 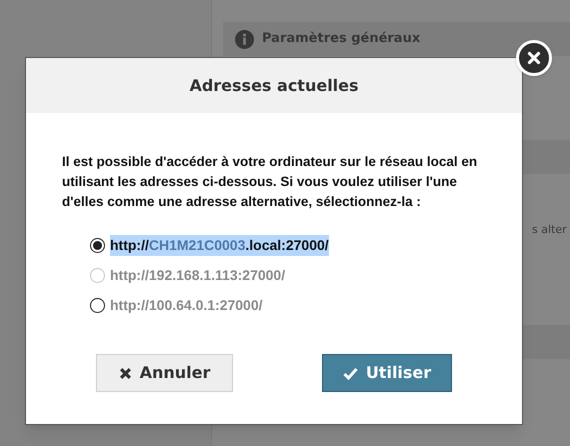 I want to click on use-button: Utiliser, so click(x=387, y=373).